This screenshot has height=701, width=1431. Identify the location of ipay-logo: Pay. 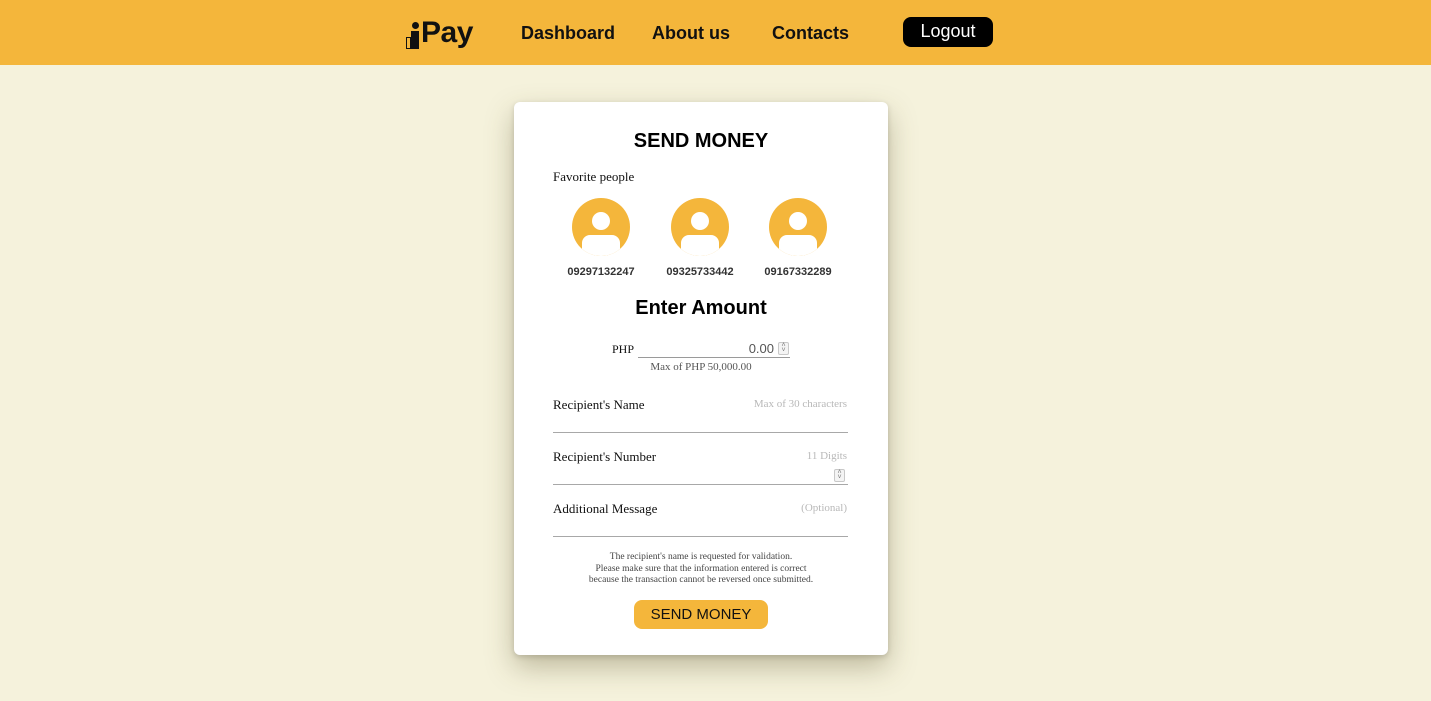
(439, 32).